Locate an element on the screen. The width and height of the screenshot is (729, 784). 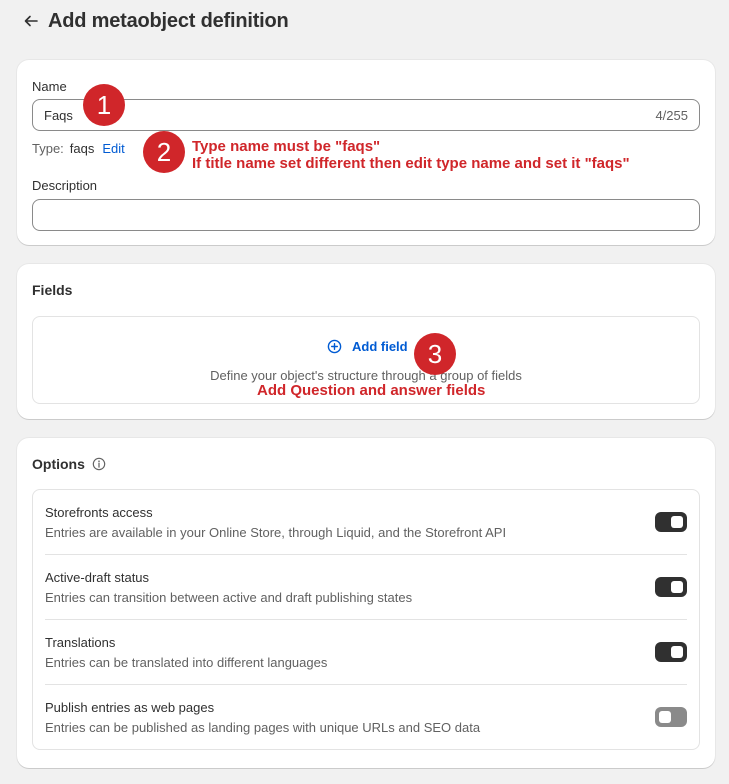
option-title: Publish entries as web pages is located at coordinates (130, 707).